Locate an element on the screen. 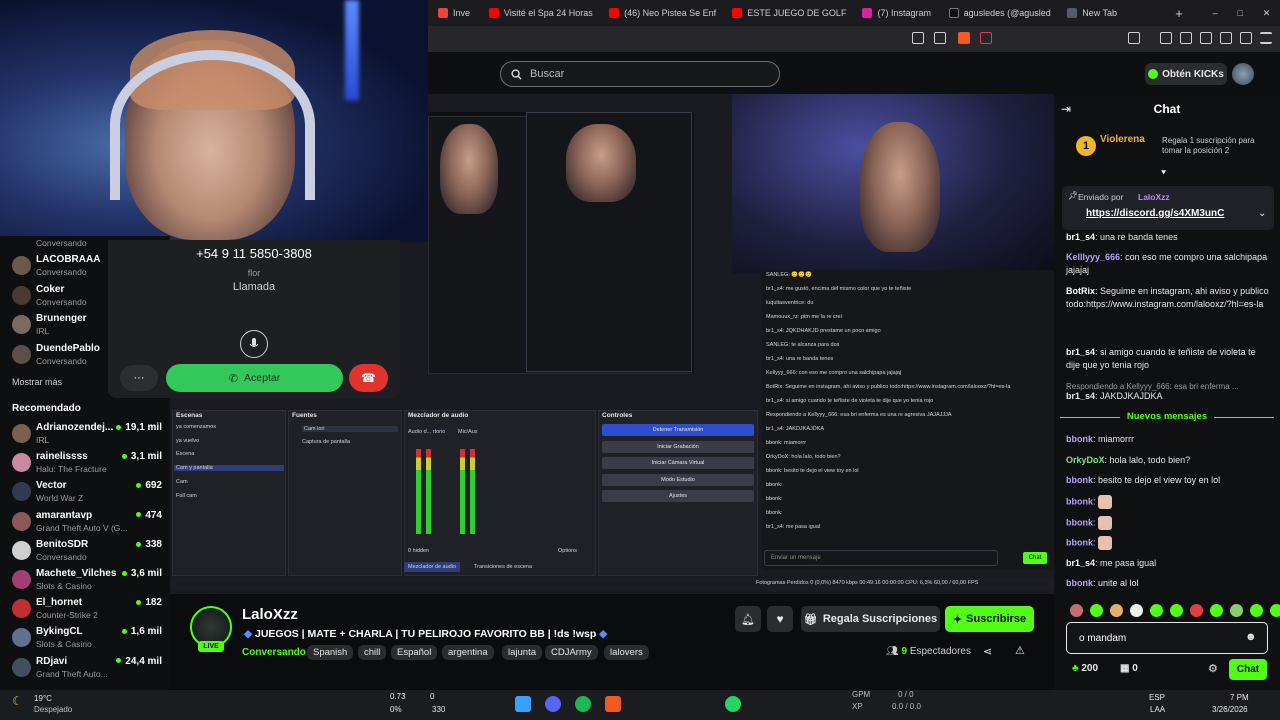 Image resolution: width=1280 pixels, height=720 pixels. tab-0: Inve is located at coordinates (453, 13).